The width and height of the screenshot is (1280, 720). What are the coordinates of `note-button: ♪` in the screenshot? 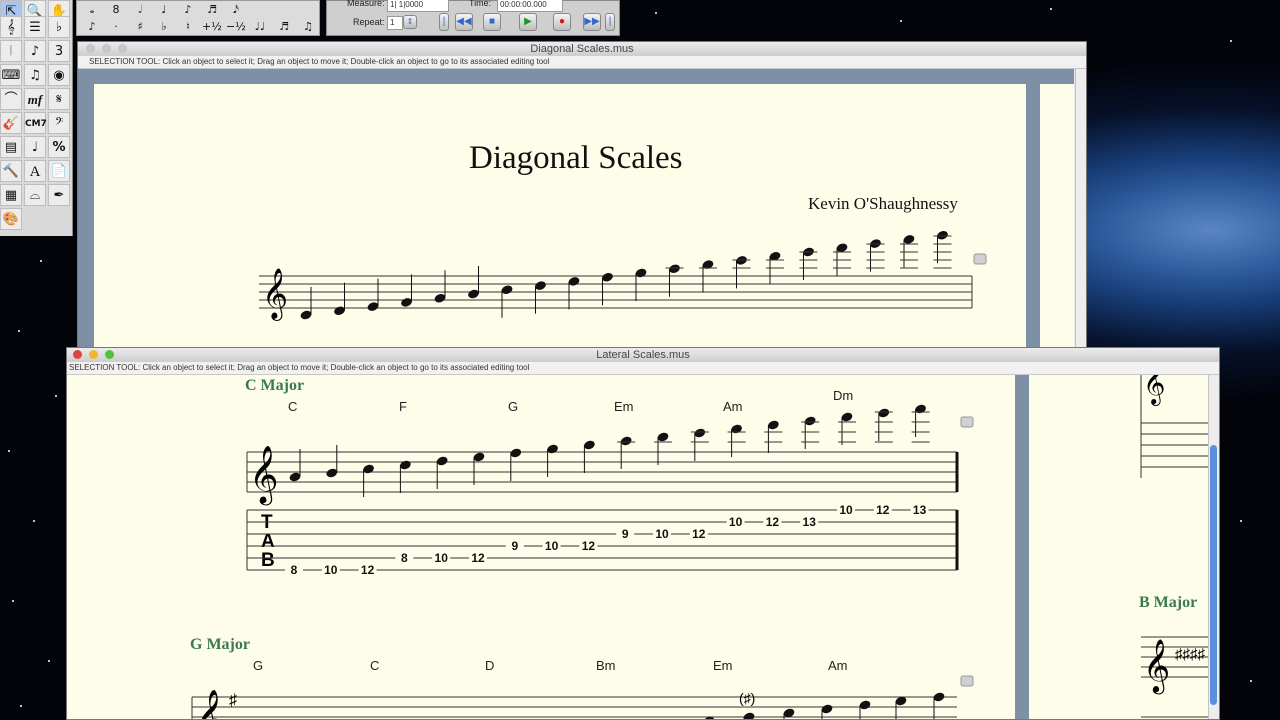 It's located at (188, 10).